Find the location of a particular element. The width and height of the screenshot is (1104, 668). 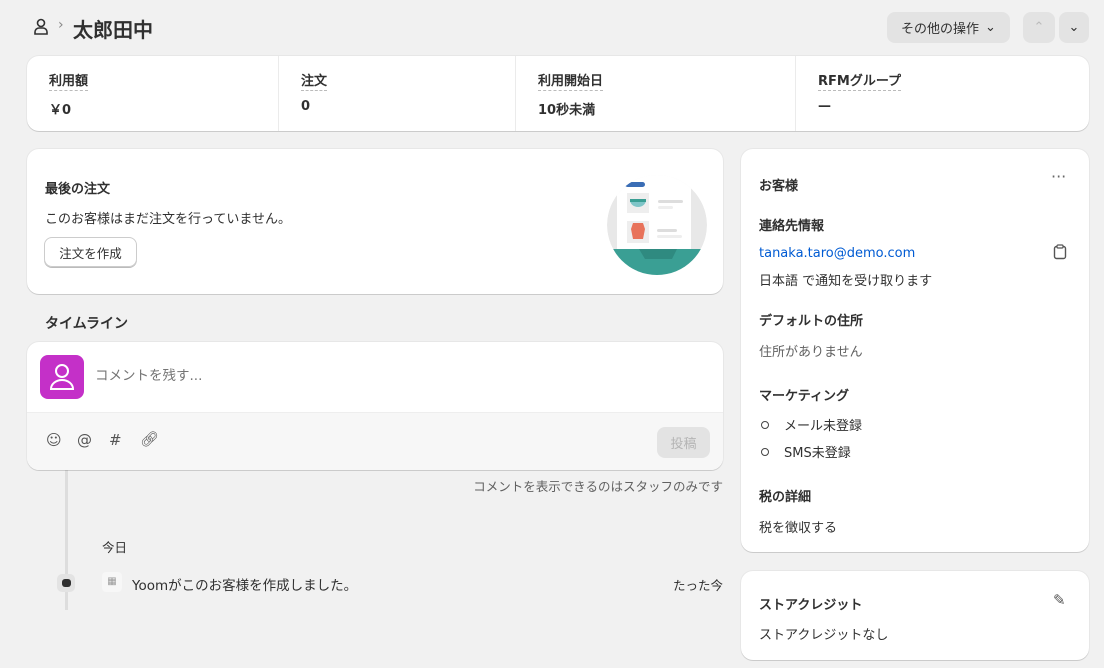

stat-value: 10秒未満 is located at coordinates (567, 110).